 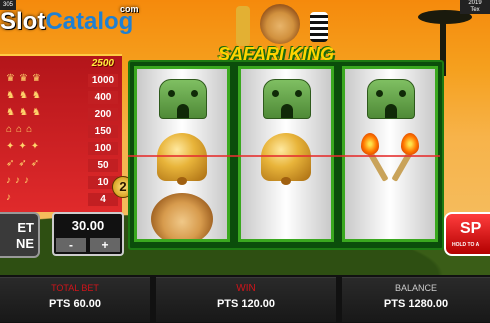 What do you see at coordinates (25, 163) in the screenshot?
I see `spear-icon: ➶➶➶` at bounding box center [25, 163].